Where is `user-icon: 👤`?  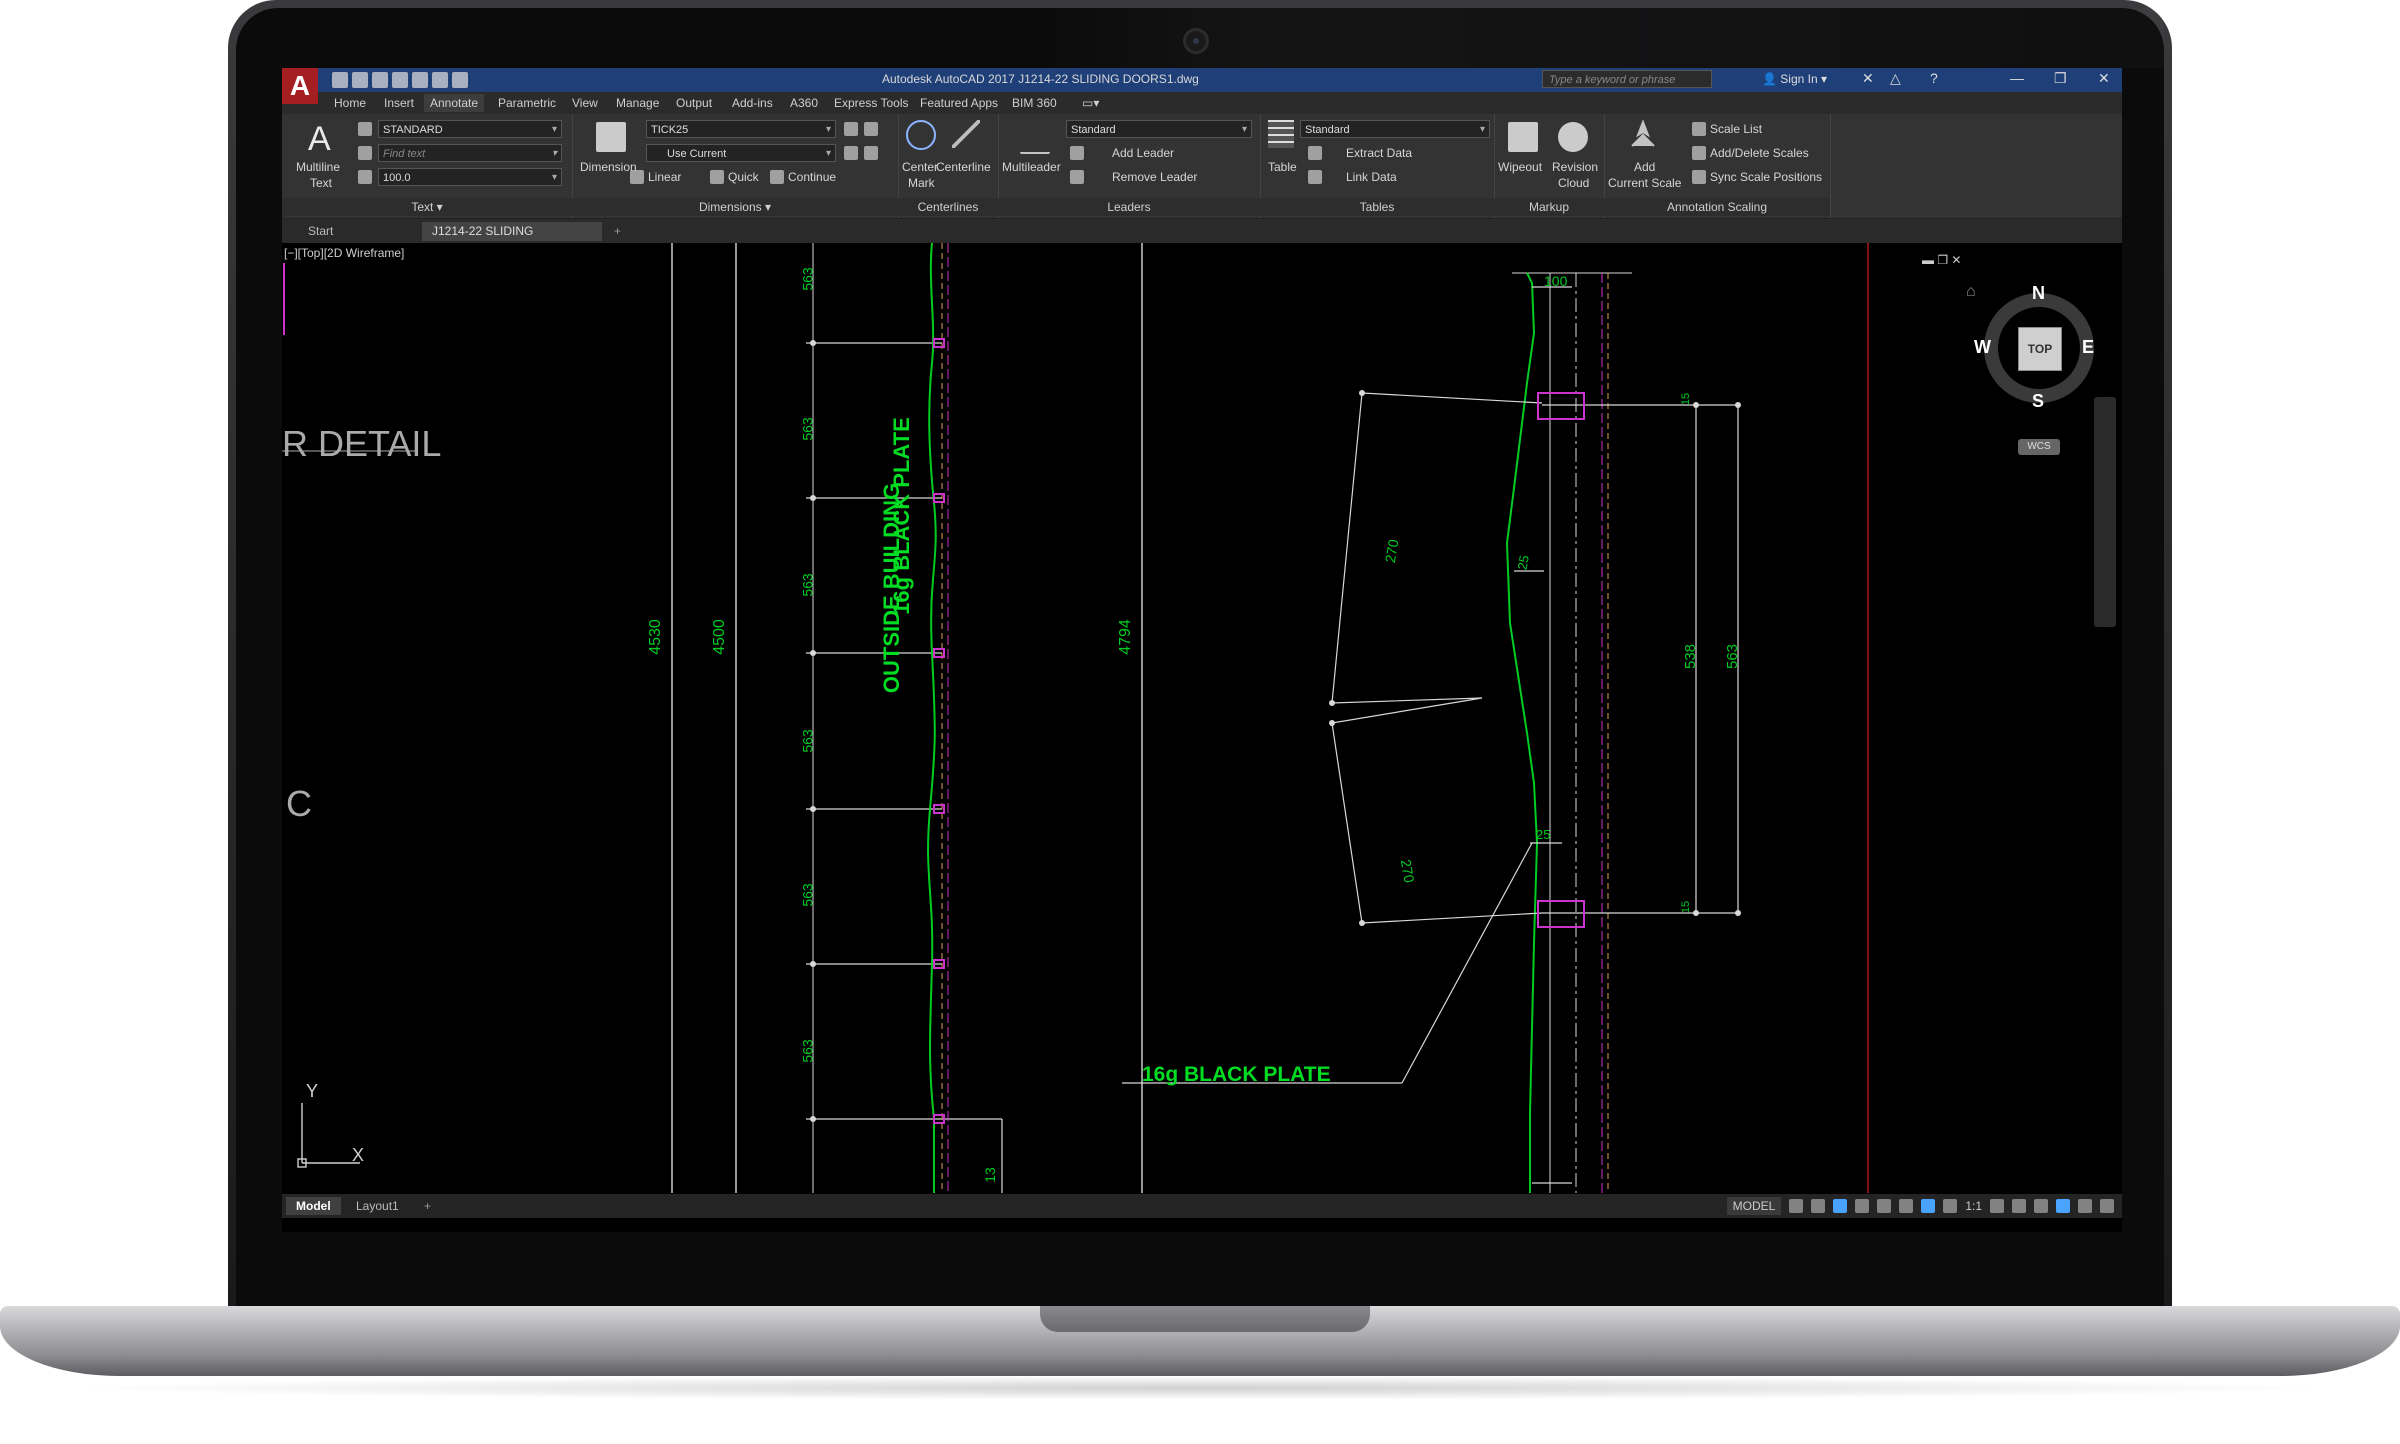
user-icon: 👤 is located at coordinates (1771, 79).